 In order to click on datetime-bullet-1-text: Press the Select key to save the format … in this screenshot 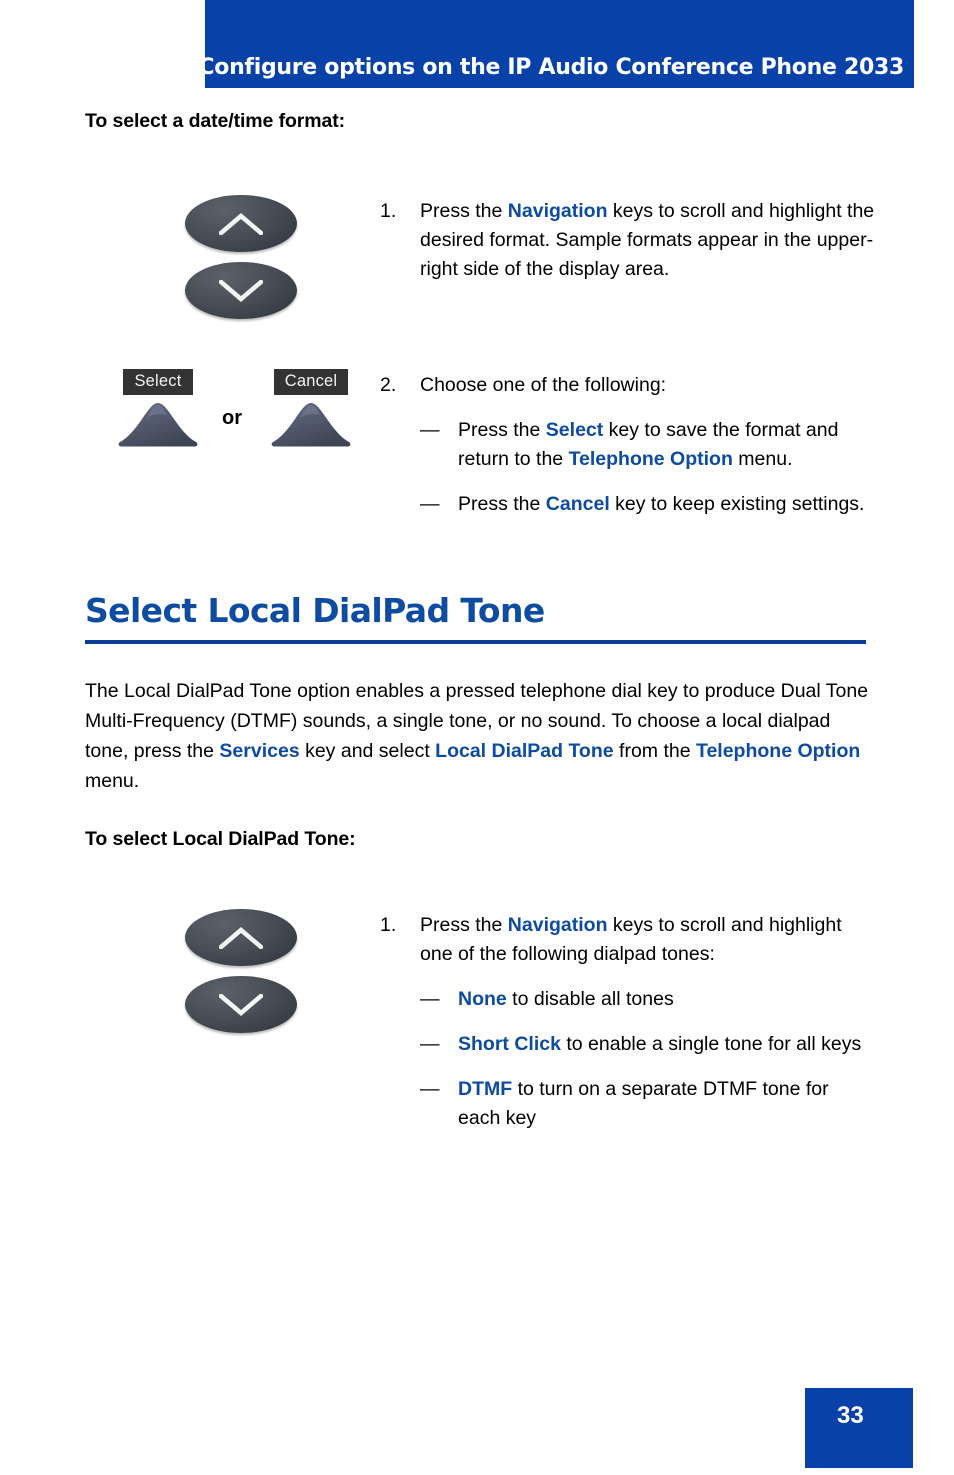, I will do `click(666, 445)`.